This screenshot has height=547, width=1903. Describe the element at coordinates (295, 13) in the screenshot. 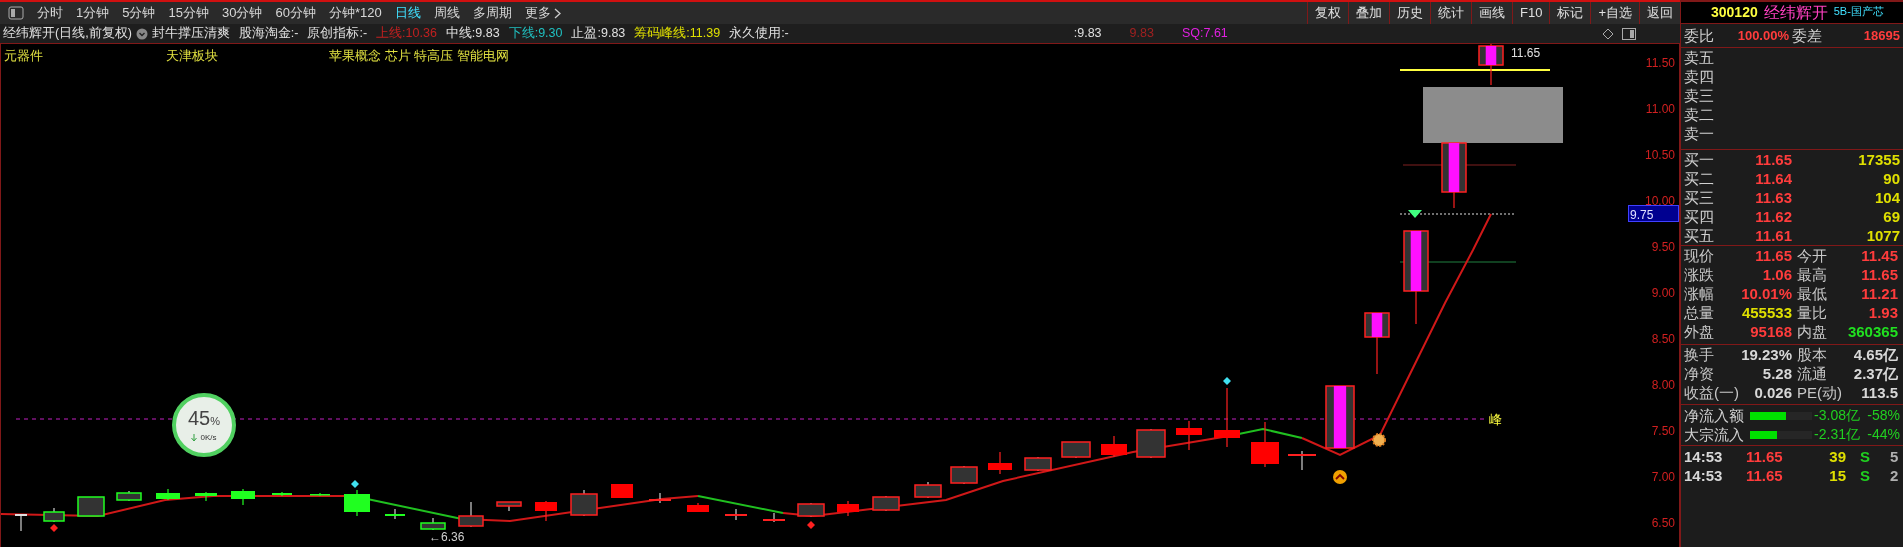

I see `period-tab: 60分钟` at that location.